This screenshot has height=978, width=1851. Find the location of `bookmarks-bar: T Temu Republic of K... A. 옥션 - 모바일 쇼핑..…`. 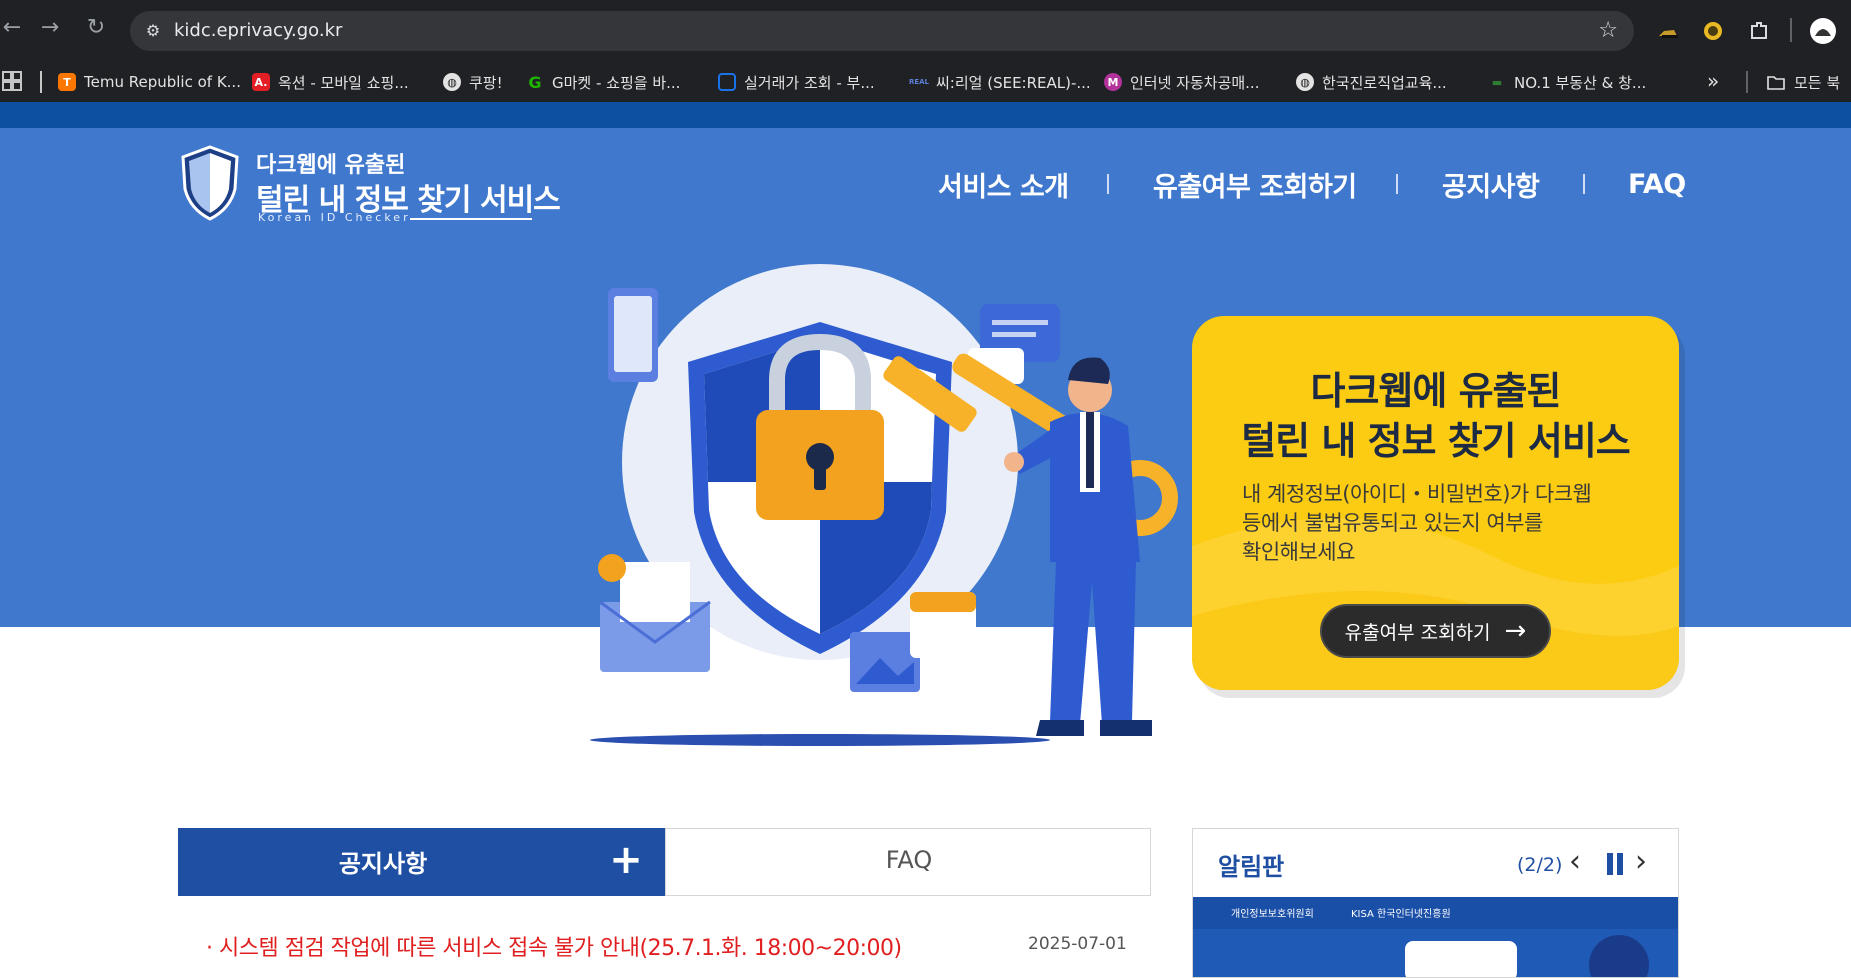

bookmarks-bar: T Temu Republic of K... A. 옥션 - 모바일 쇼핑..… is located at coordinates (925, 82).